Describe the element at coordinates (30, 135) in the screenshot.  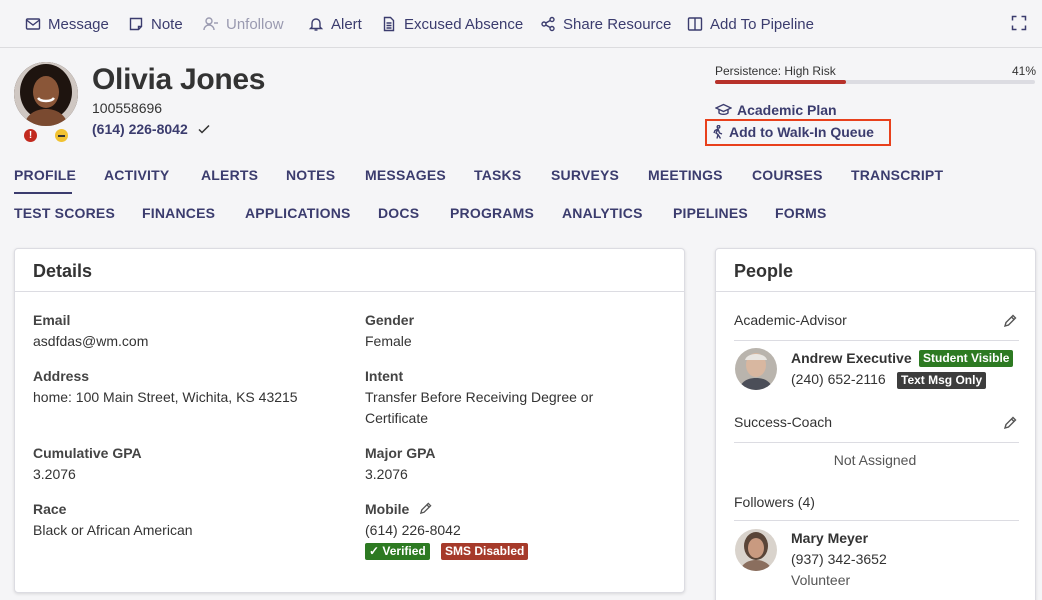
I see `alert-indicator-icon: !` at that location.